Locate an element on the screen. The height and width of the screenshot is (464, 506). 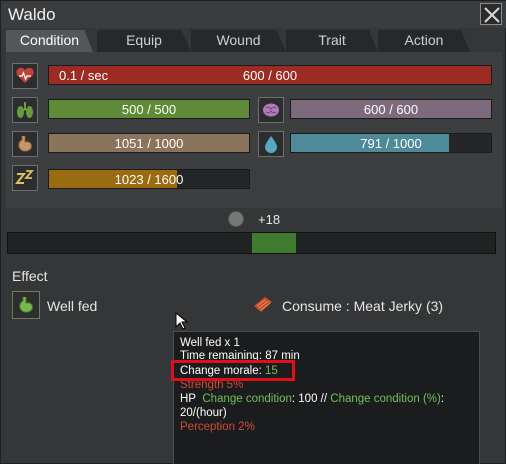
window-title: Waldo is located at coordinates (32, 14).